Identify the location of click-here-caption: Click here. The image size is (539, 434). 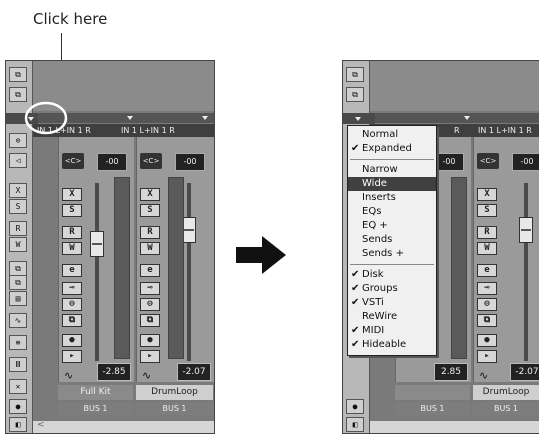
(70, 19).